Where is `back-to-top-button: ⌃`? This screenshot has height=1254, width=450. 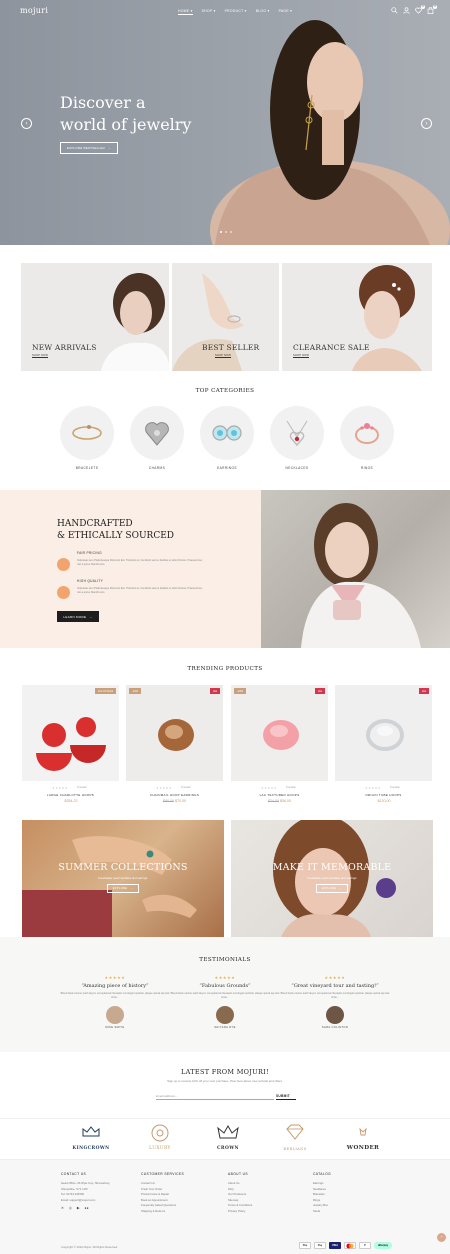
back-to-top-button: ⌃ is located at coordinates (441, 1237).